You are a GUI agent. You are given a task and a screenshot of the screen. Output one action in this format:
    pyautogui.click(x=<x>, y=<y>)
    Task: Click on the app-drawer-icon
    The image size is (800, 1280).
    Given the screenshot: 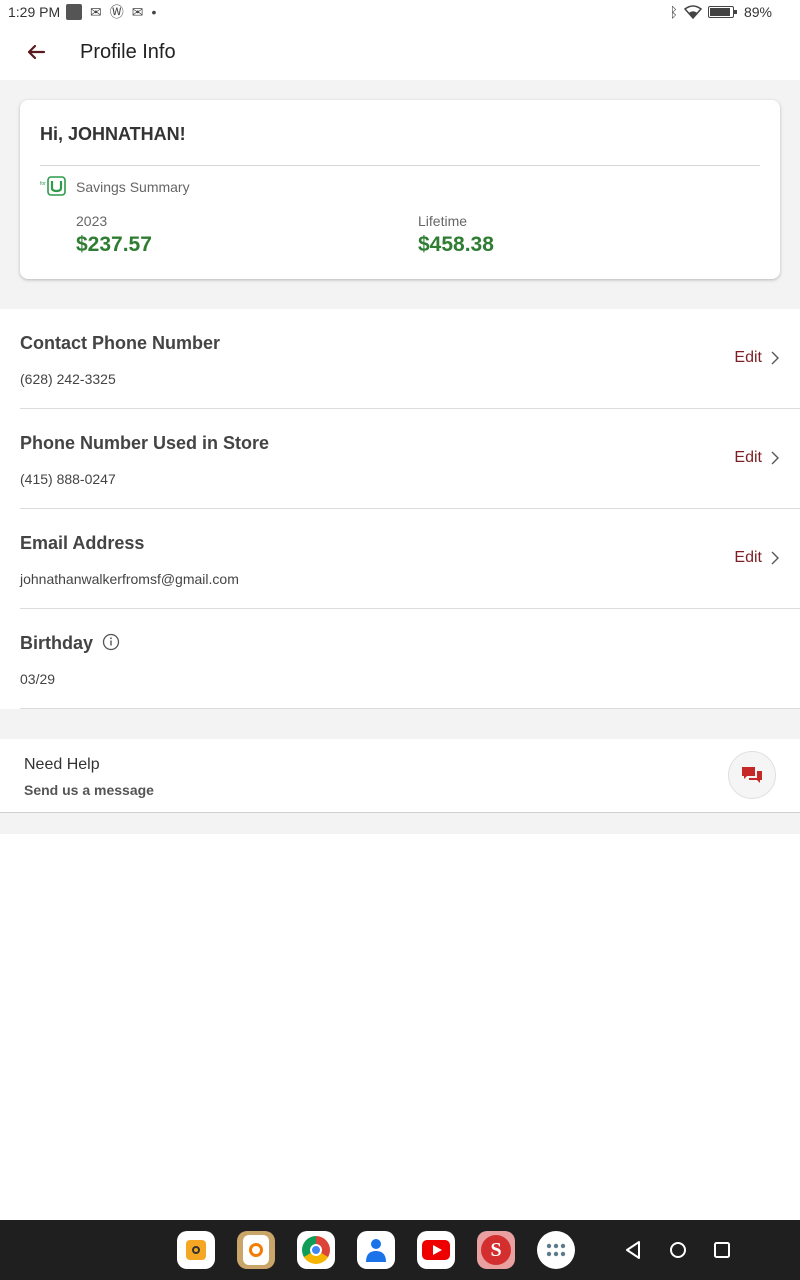 What is the action you would take?
    pyautogui.click(x=556, y=1250)
    